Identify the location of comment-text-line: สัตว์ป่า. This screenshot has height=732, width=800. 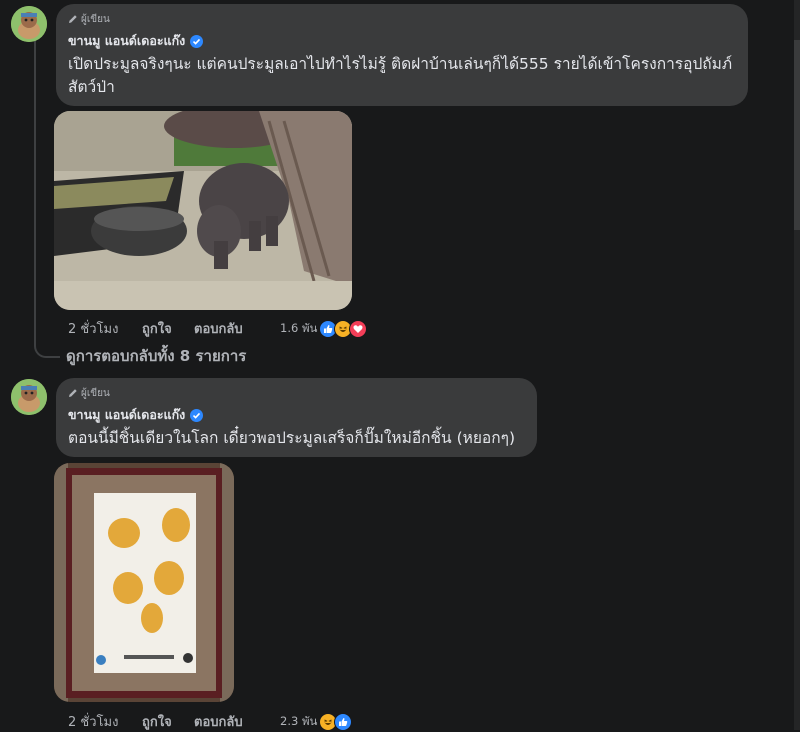
(91, 87).